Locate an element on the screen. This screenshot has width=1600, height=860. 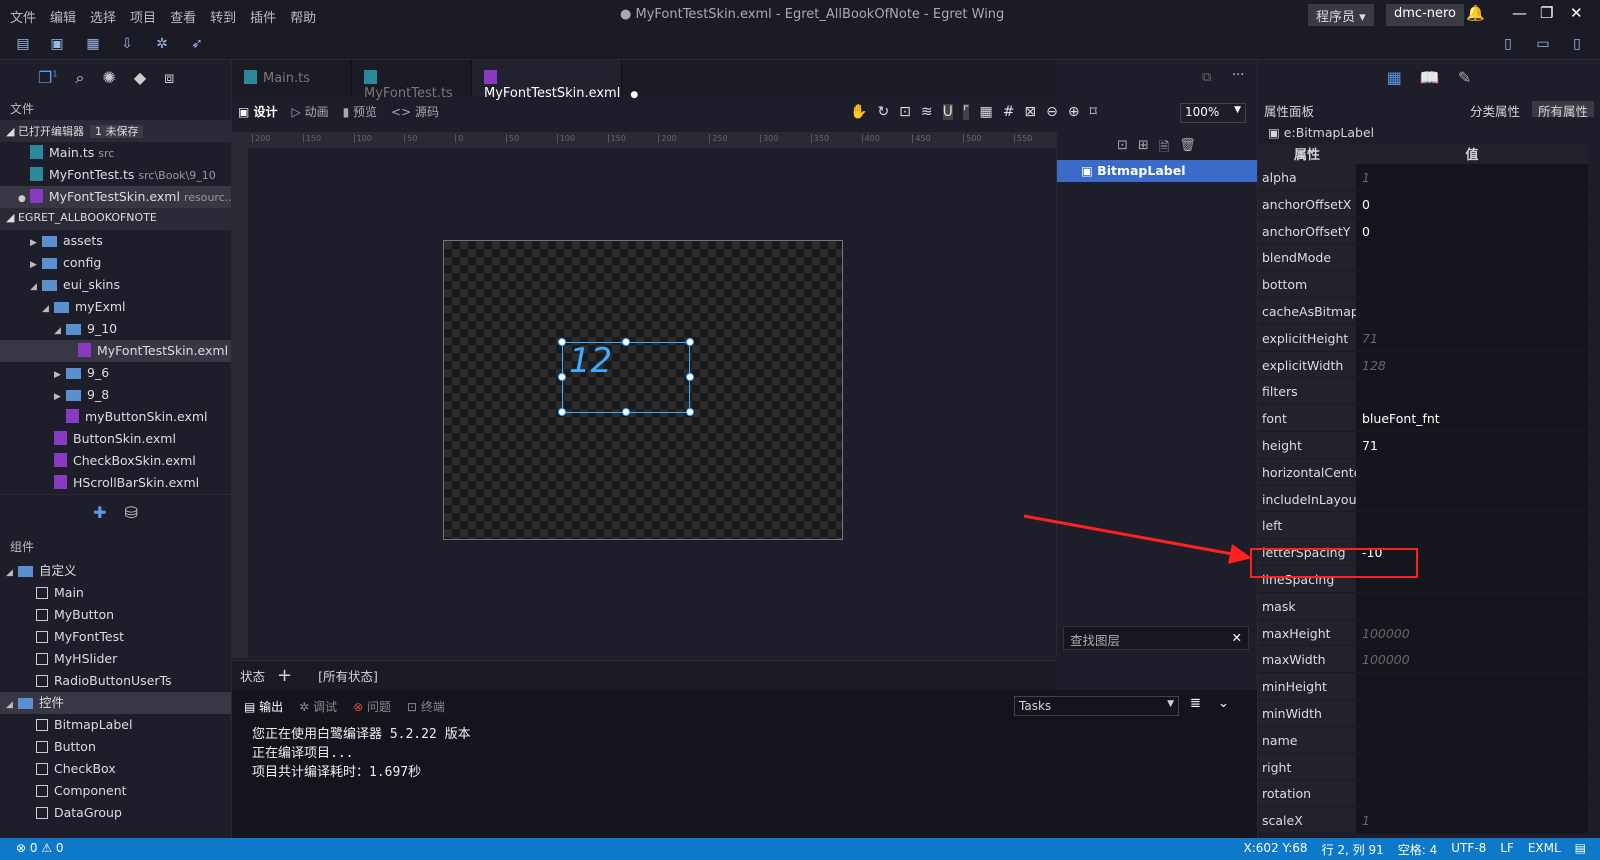
code-icon: 🗎 is located at coordinates (1164, 149).